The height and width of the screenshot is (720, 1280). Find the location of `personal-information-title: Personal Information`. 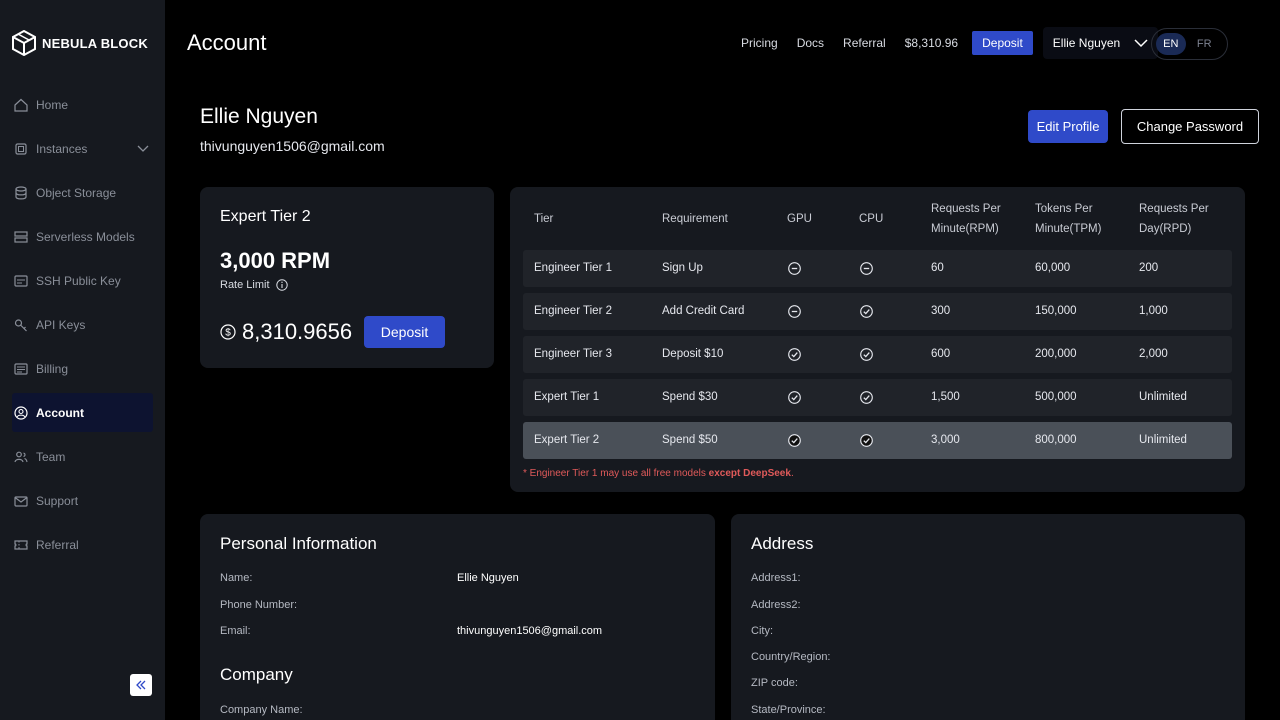

personal-information-title: Personal Information is located at coordinates (298, 543).